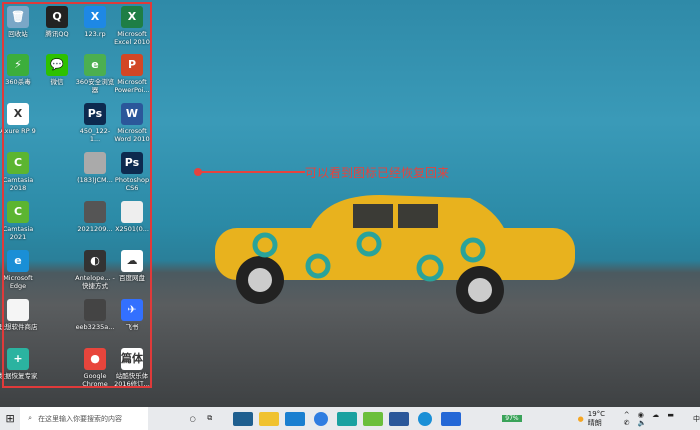 The width and height of the screenshot is (700, 430). Describe the element at coordinates (321, 418) in the screenshot. I see `clock-icon` at that location.